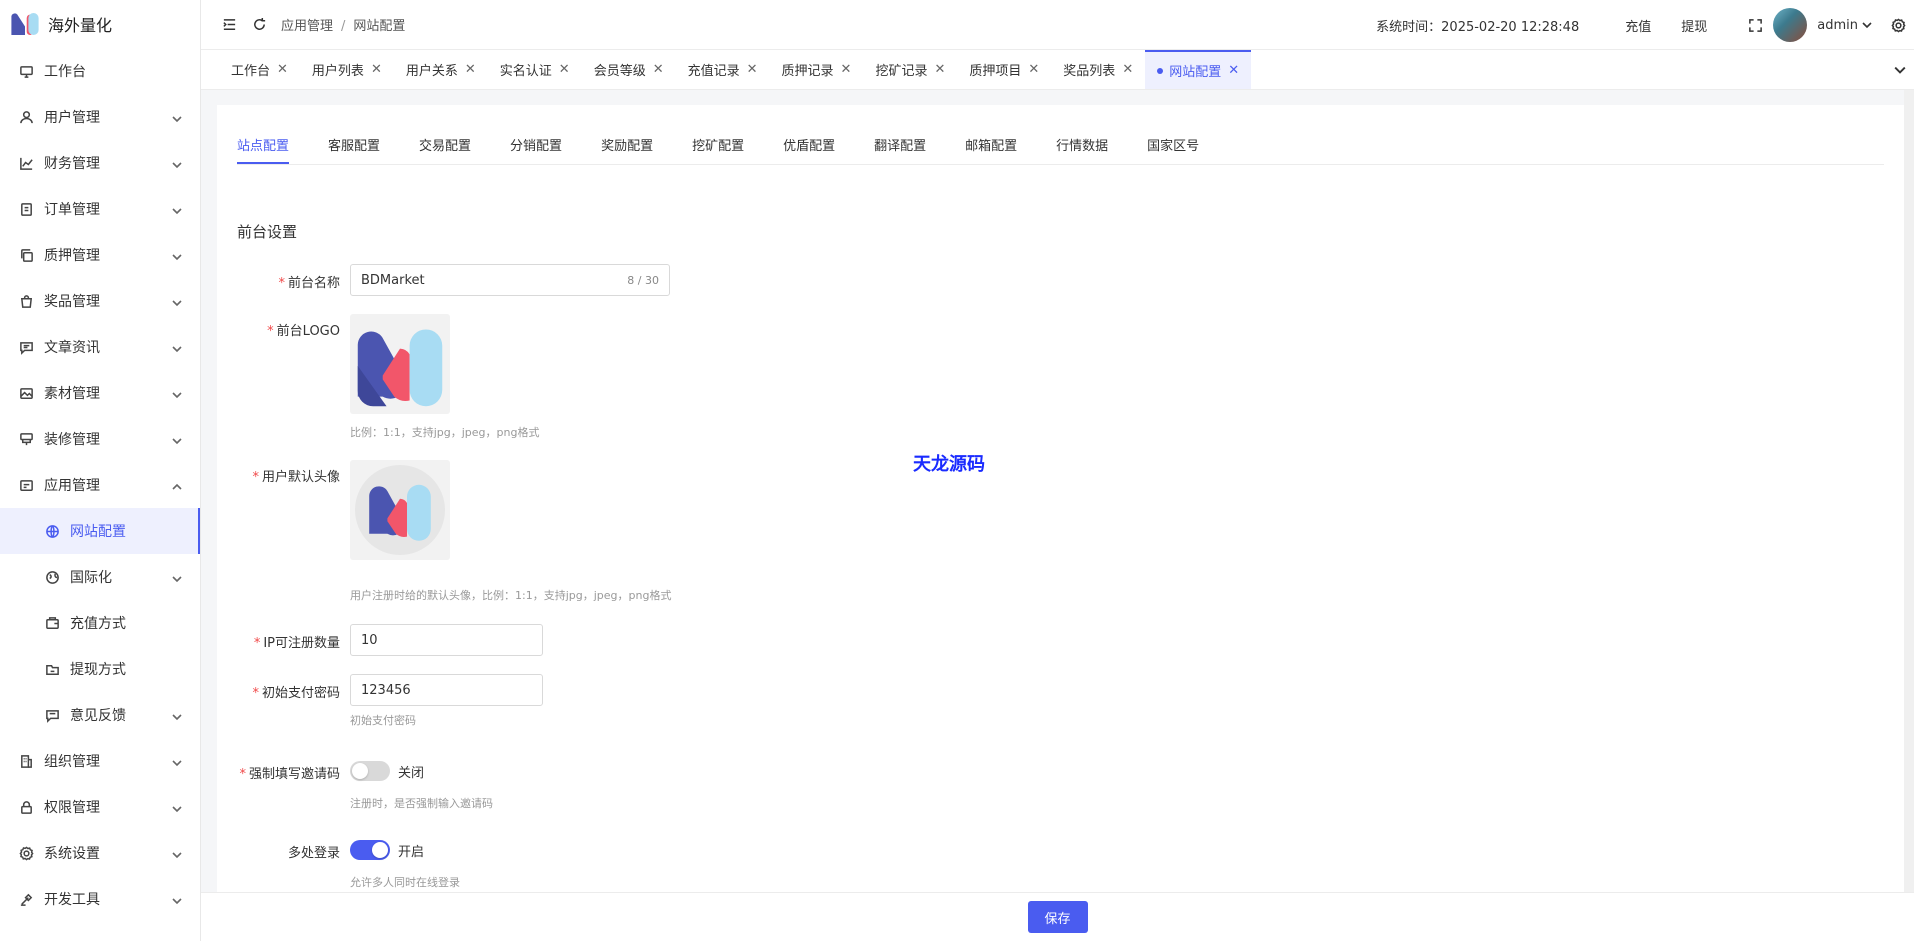 This screenshot has width=1914, height=941. I want to click on multi-login-toggle, so click(370, 850).